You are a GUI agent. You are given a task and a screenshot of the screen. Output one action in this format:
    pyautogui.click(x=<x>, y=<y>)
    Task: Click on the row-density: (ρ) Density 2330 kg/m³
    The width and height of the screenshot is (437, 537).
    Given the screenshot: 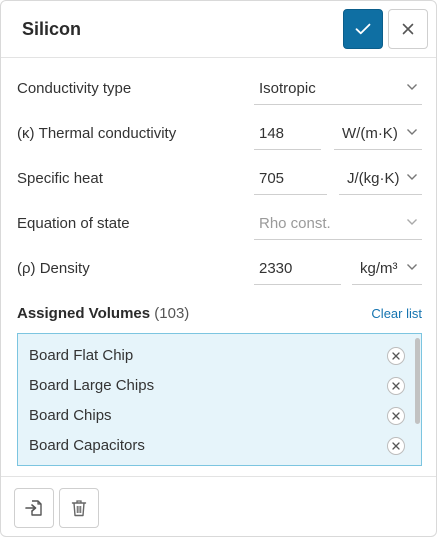 What is the action you would take?
    pyautogui.click(x=218, y=269)
    